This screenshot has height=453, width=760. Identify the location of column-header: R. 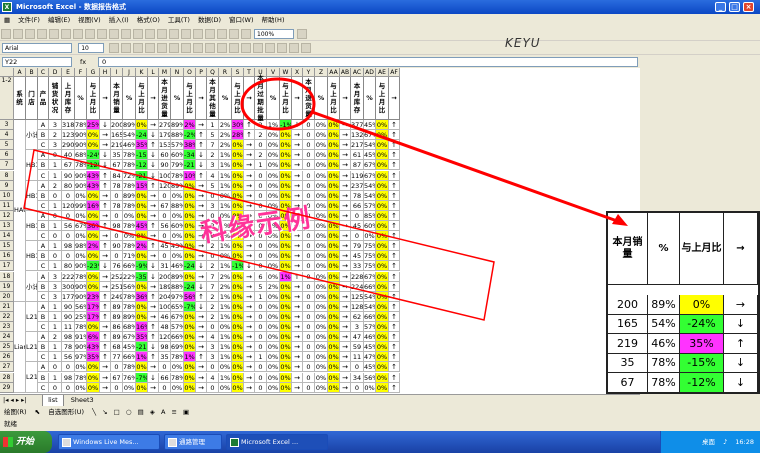
(225, 72).